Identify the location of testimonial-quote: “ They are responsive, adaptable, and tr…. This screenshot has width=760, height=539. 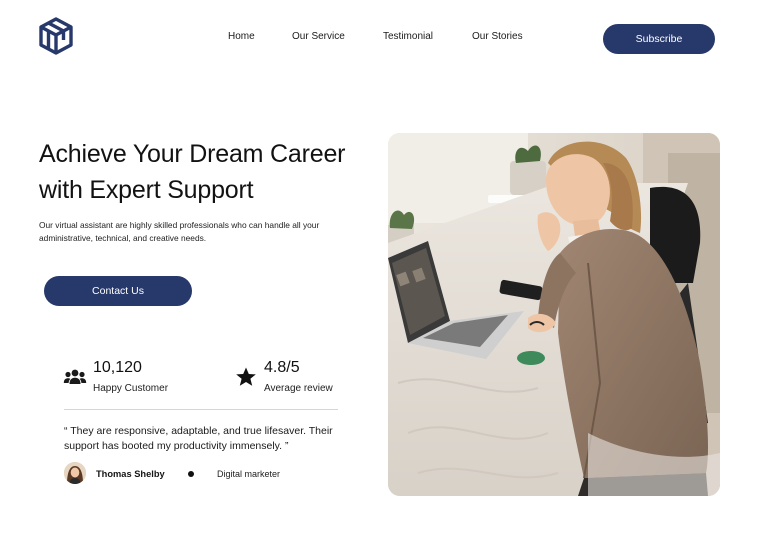
(198, 438).